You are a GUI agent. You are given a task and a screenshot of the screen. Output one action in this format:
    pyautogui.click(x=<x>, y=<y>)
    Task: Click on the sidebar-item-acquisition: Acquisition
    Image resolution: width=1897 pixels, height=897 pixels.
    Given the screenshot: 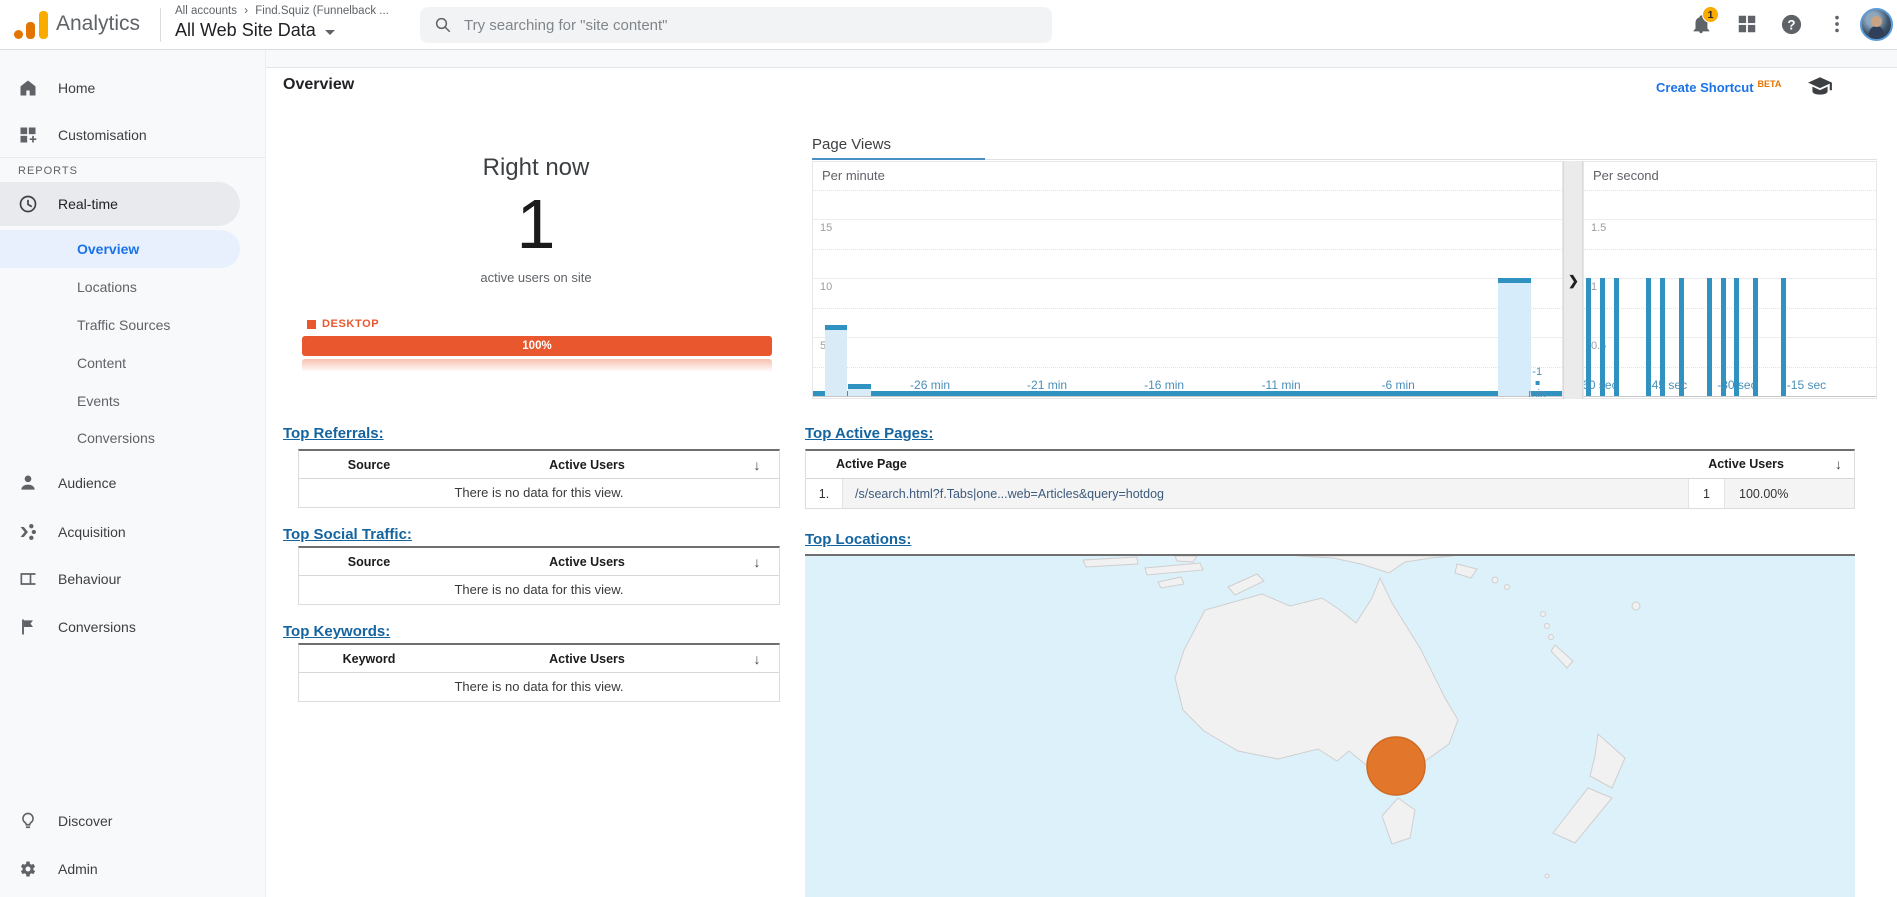 What is the action you would take?
    pyautogui.click(x=120, y=532)
    